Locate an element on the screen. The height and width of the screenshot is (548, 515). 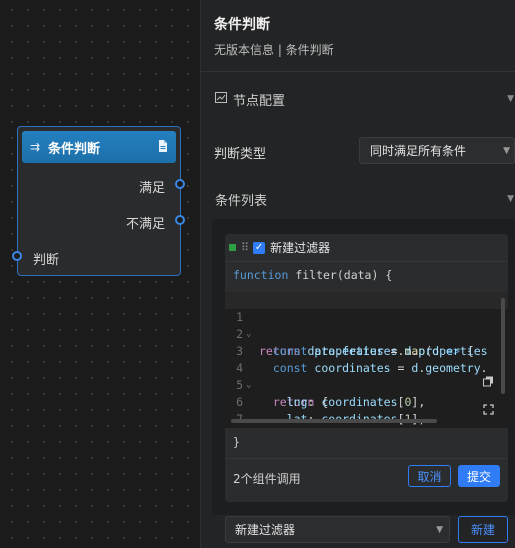
code-line: 5 lng: coordinates[0], is located at coordinates (366, 384).